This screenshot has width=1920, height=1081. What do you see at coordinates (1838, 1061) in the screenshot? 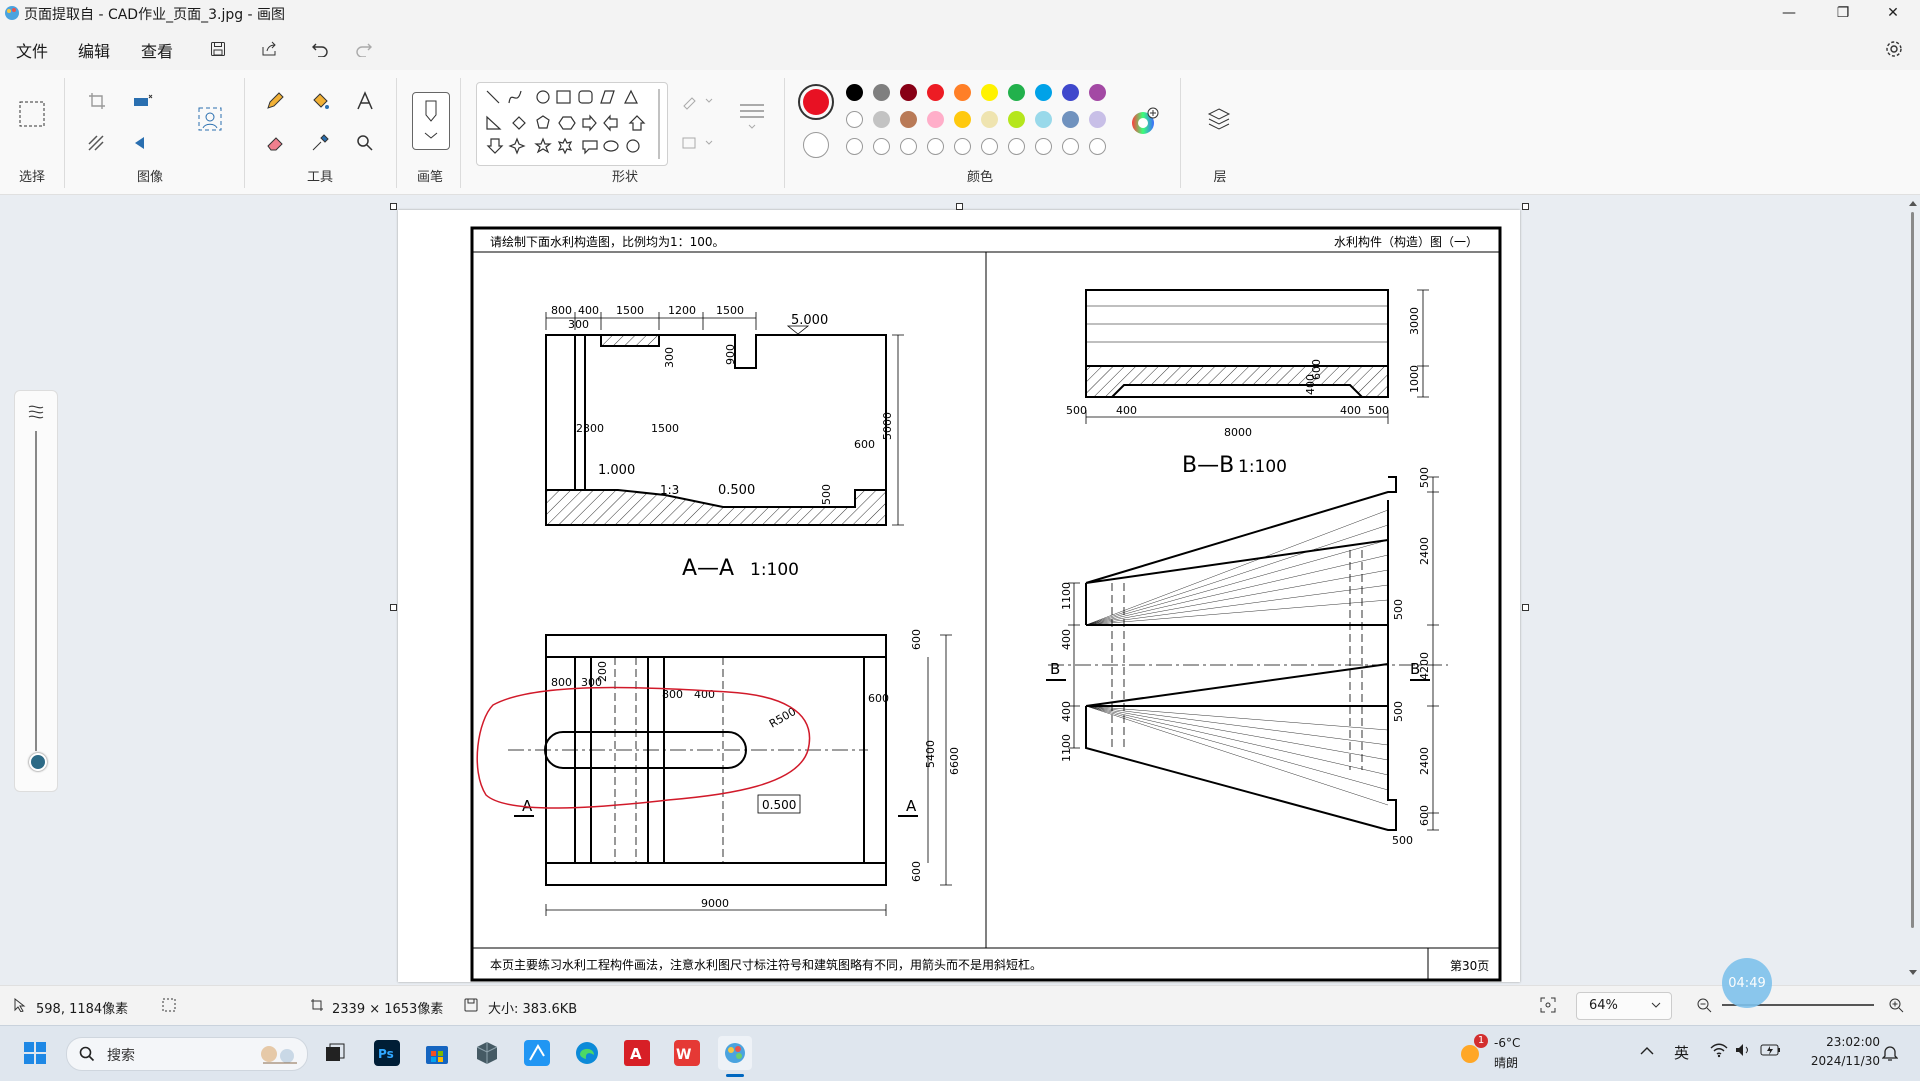
I see `clock-date: 2024/11/30` at bounding box center [1838, 1061].